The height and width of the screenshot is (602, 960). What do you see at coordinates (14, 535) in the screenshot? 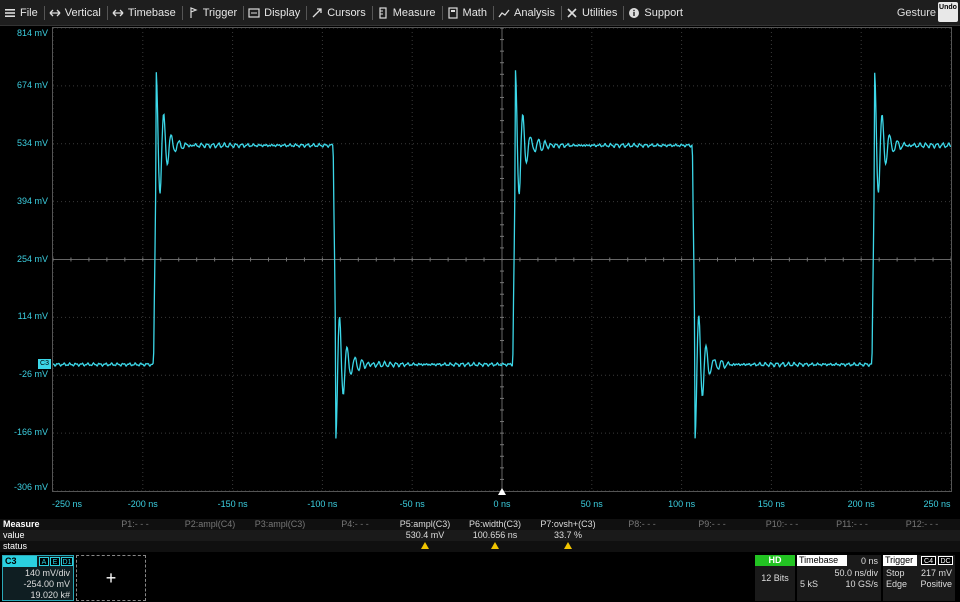
I see `value-row-label: value` at bounding box center [14, 535].